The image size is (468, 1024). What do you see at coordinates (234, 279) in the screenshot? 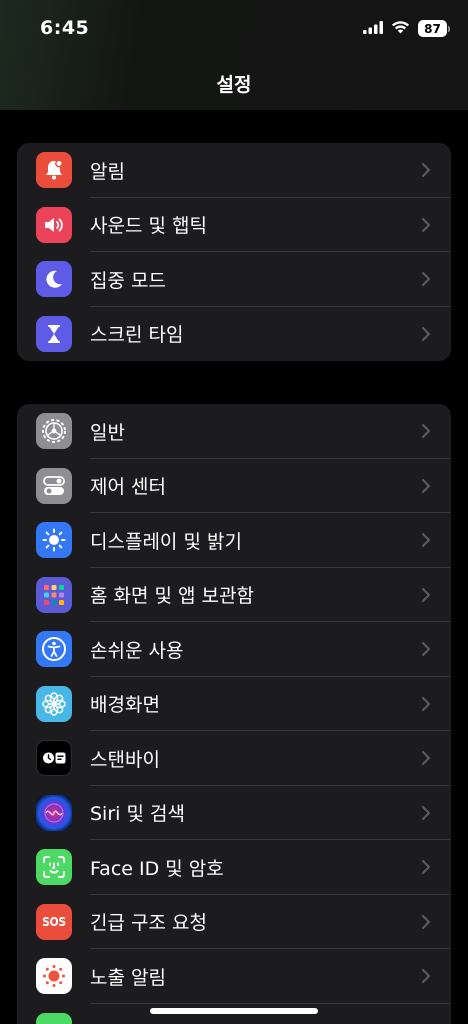
I see `settings-row-focus: 집중 모드` at bounding box center [234, 279].